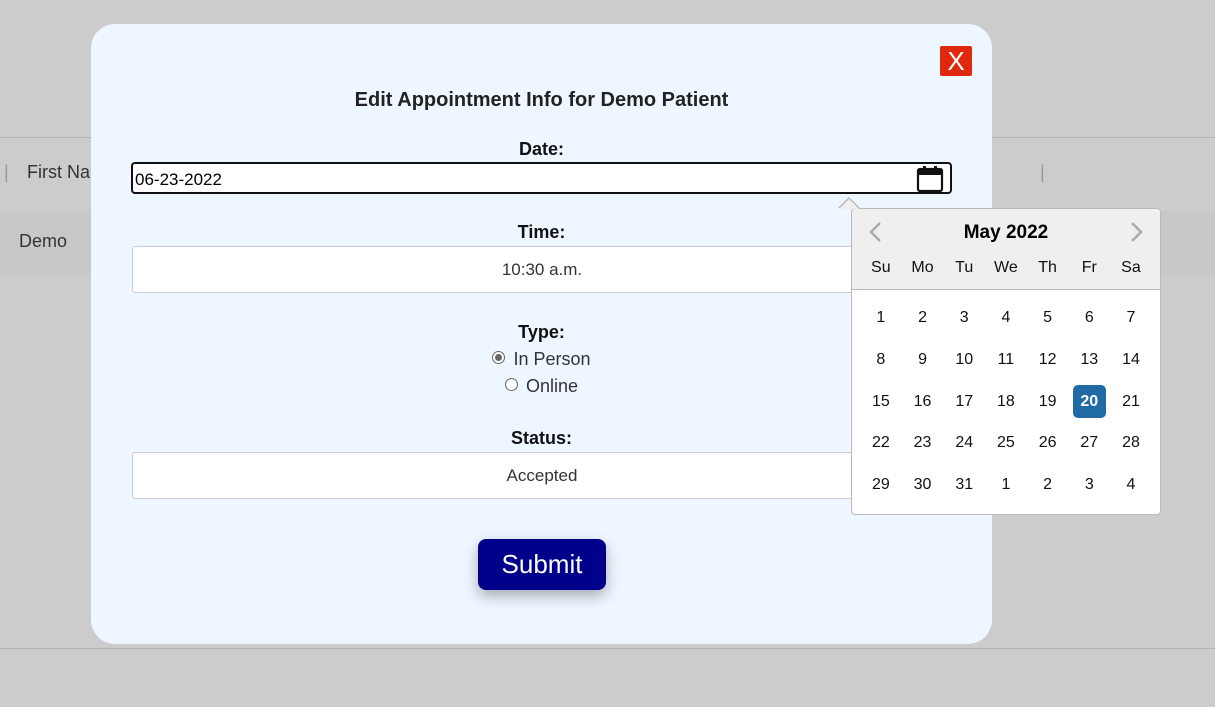 The width and height of the screenshot is (1215, 707). I want to click on day-cell: 26, so click(1047, 442).